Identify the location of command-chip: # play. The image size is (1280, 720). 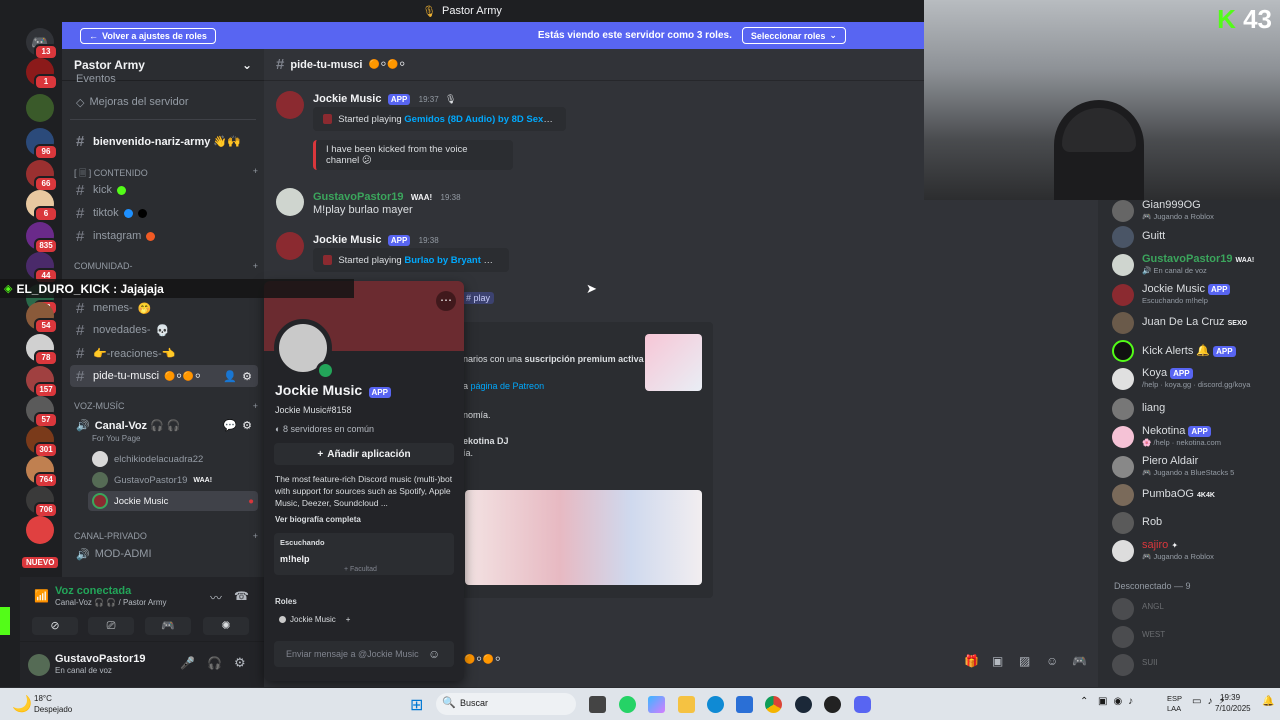
(478, 298).